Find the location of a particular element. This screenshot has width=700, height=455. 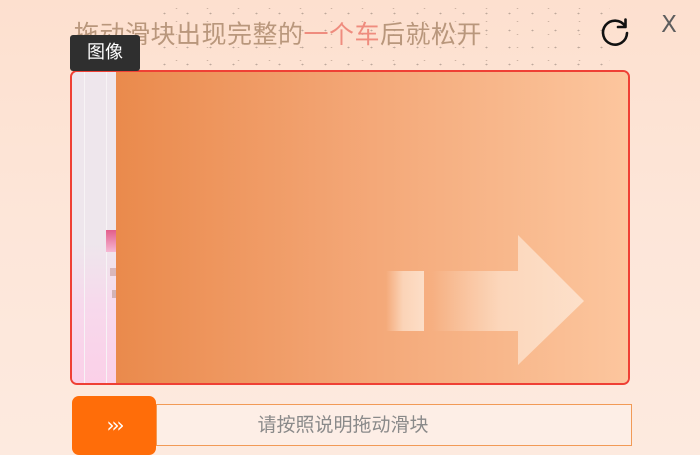

instruction-text-end: 后就松开 is located at coordinates (431, 34).